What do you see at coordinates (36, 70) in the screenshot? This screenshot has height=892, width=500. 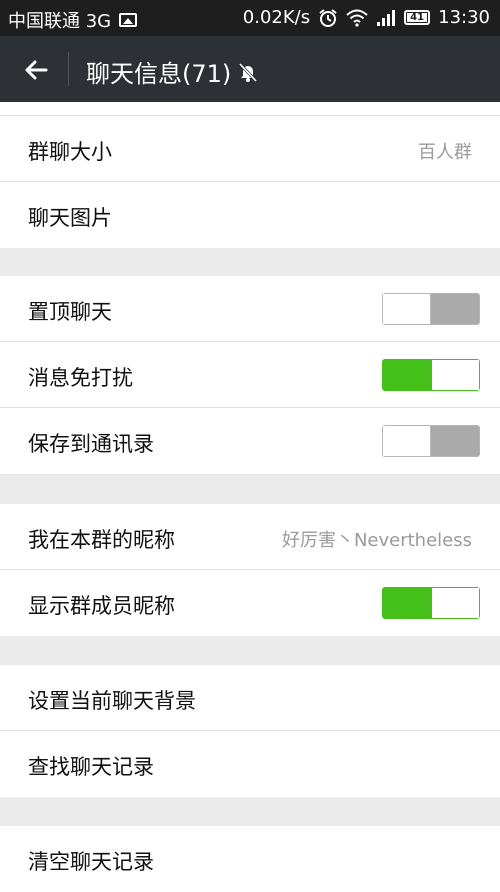 I see `back-arrow-icon` at bounding box center [36, 70].